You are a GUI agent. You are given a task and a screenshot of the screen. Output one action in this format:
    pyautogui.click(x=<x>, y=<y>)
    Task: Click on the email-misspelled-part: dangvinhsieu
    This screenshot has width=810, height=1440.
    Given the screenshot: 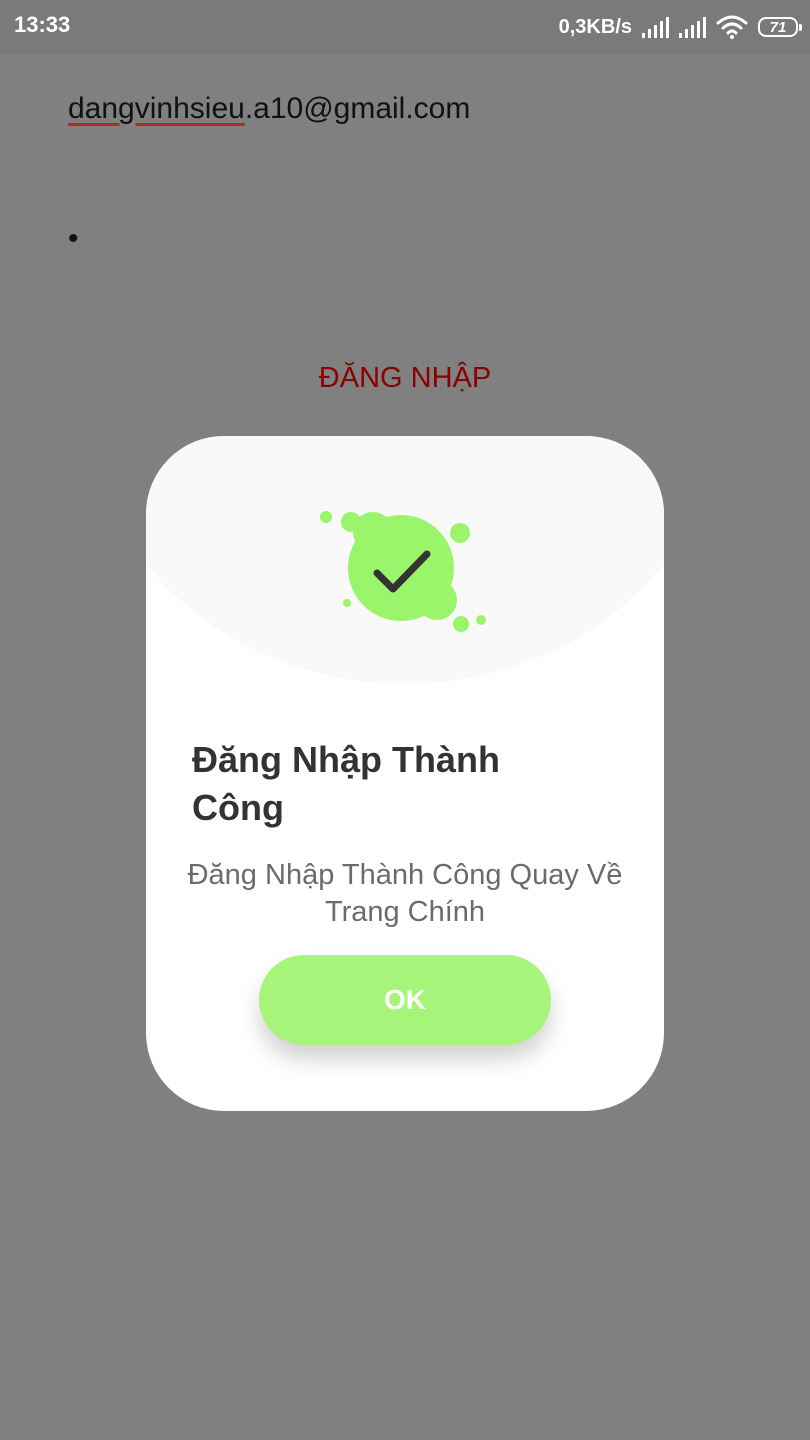 What is the action you would take?
    pyautogui.click(x=156, y=108)
    